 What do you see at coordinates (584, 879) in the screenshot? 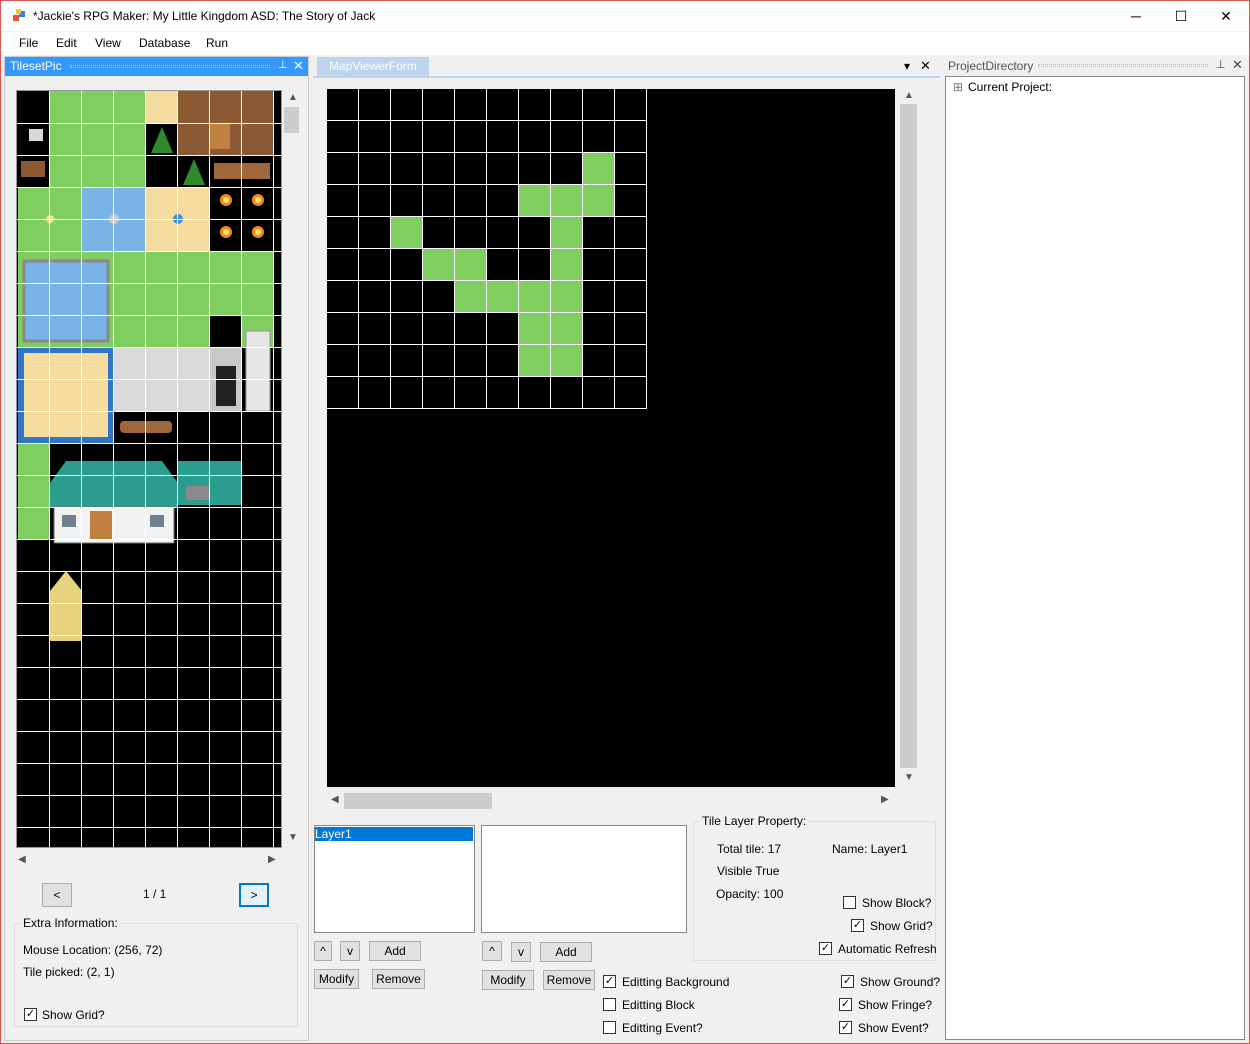
I see `sublayer-list` at bounding box center [584, 879].